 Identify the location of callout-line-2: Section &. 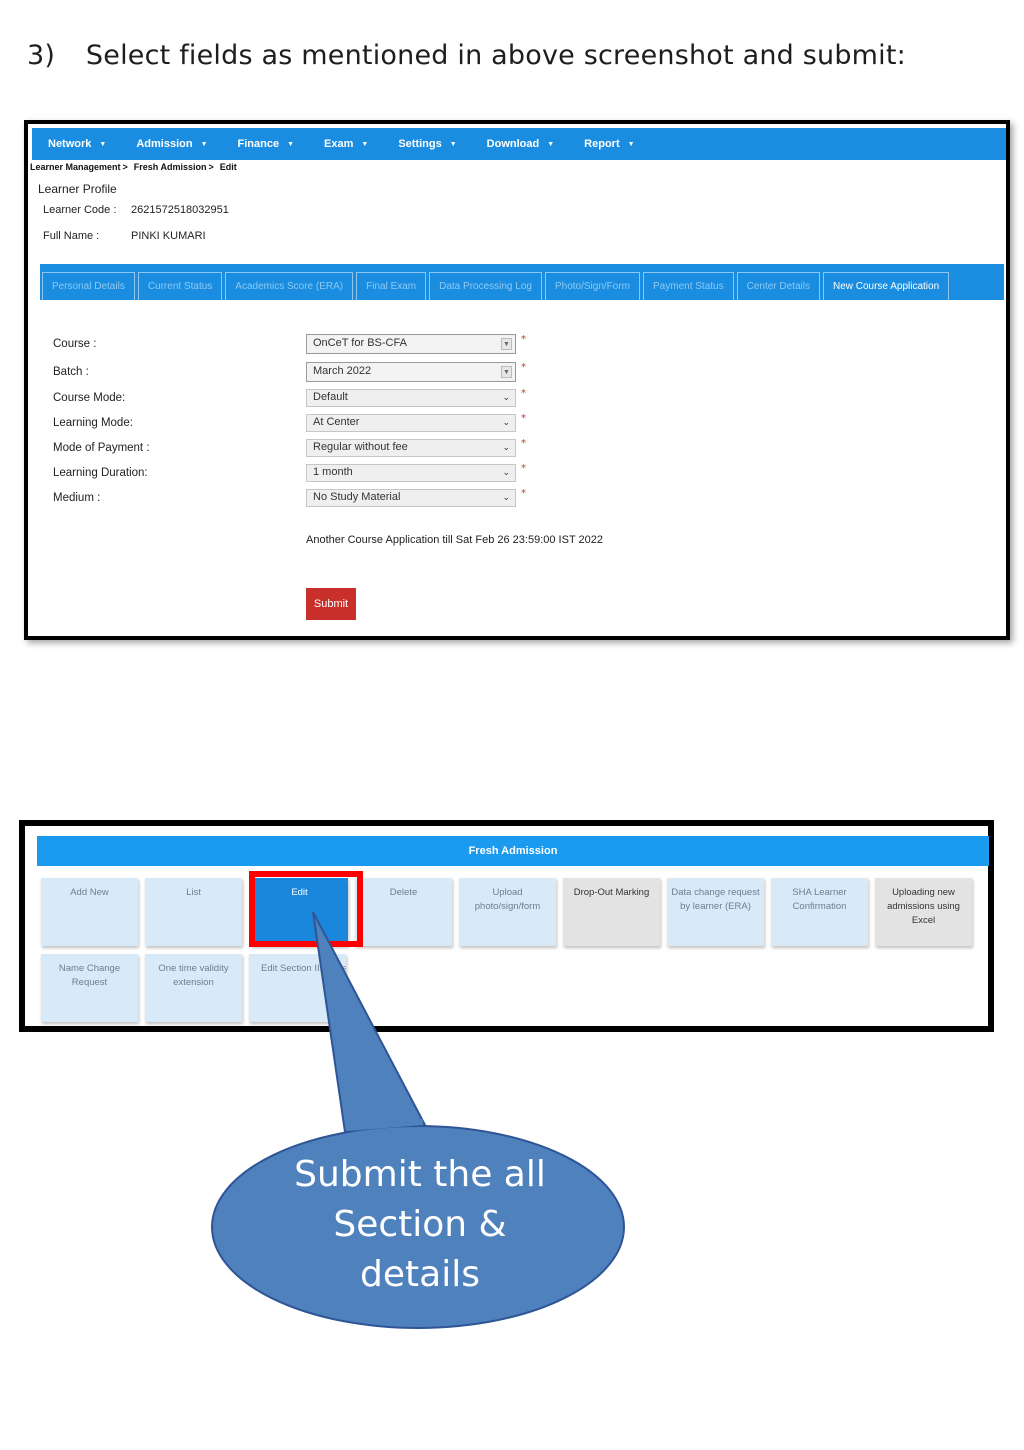
(420, 1224).